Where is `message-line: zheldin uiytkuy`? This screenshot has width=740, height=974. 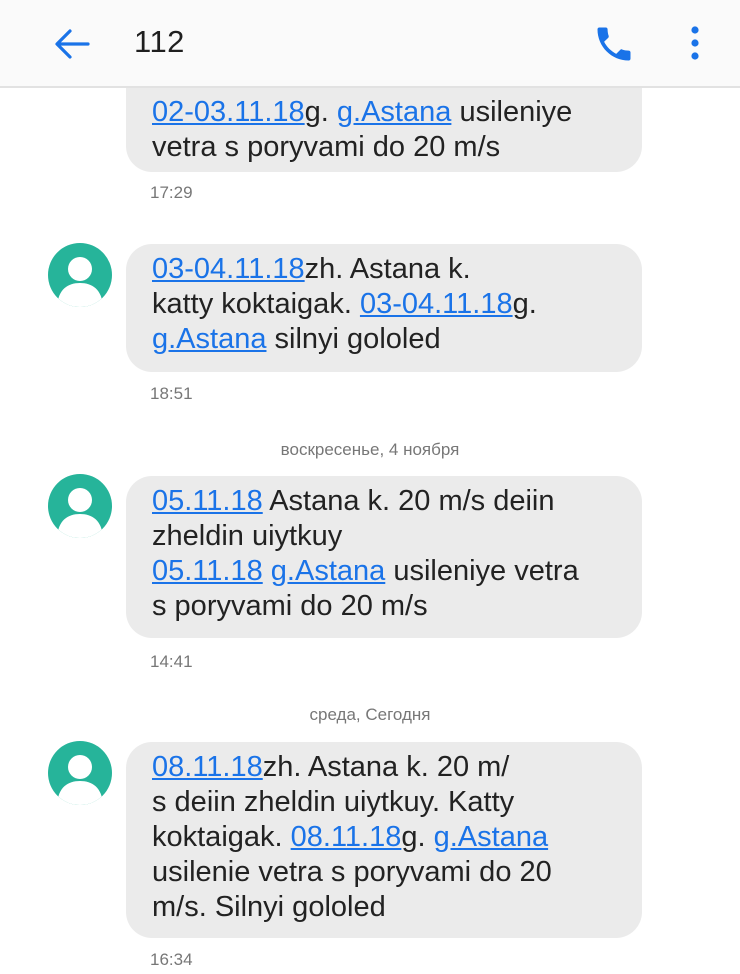 message-line: zheldin uiytkuy is located at coordinates (386, 536).